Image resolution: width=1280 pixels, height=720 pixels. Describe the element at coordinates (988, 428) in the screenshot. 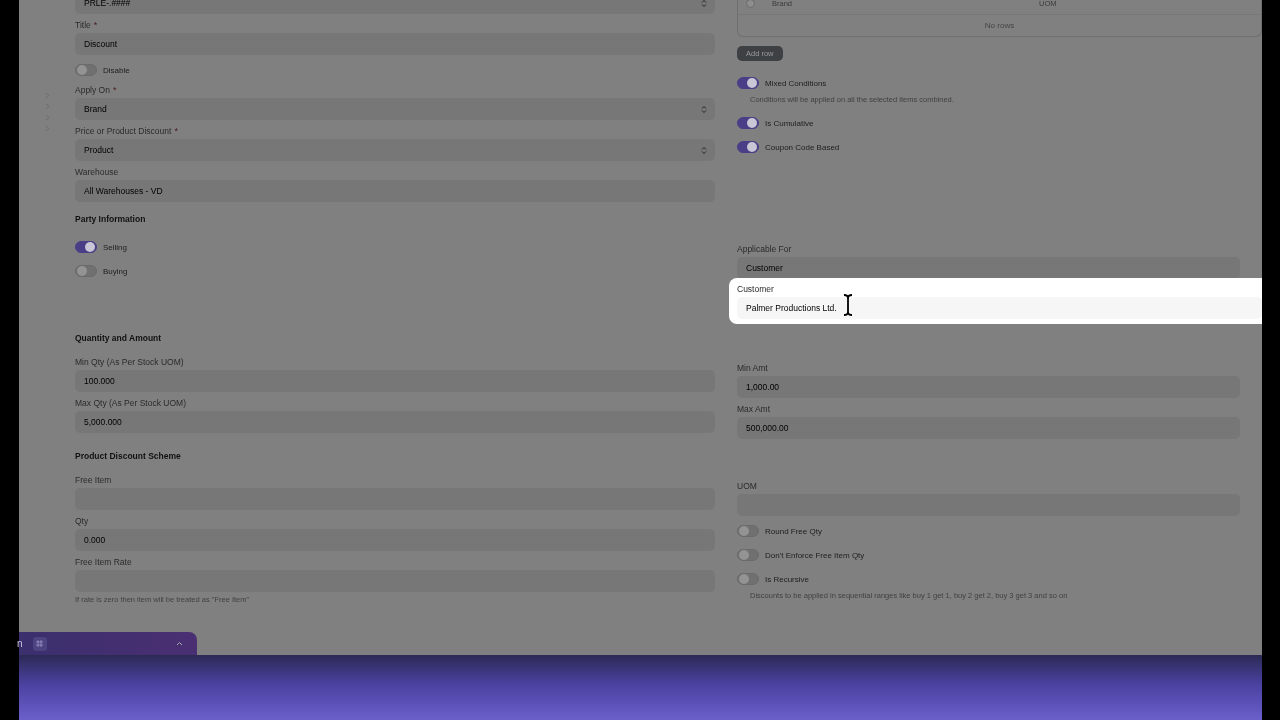

I see `input-field: 500,000.00` at that location.